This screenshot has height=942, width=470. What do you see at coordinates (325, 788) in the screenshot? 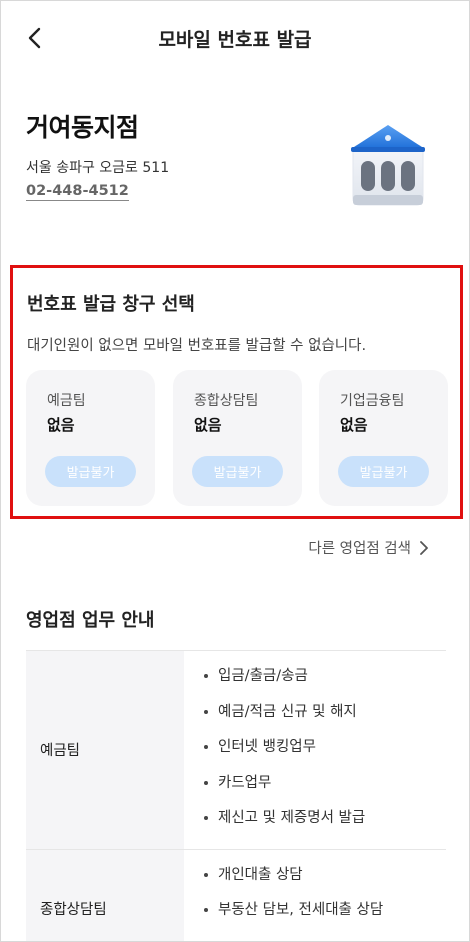
I see `list-item: 카드업무` at bounding box center [325, 788].